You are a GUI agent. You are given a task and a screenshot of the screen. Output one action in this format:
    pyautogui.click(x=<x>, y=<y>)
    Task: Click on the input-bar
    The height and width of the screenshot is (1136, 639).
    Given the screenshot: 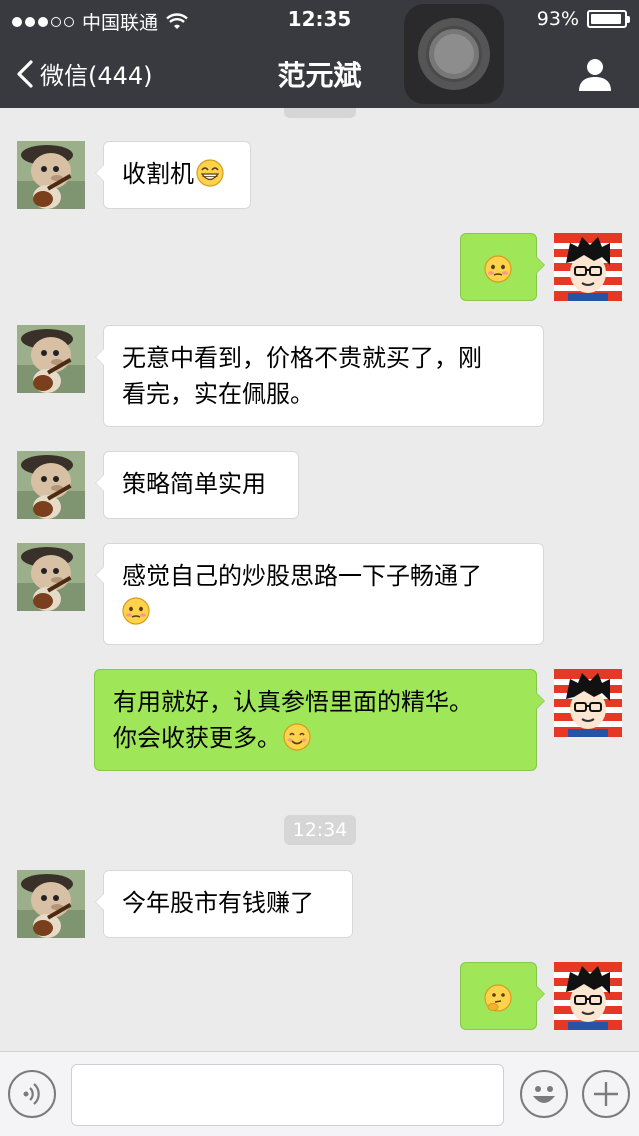 What is the action you would take?
    pyautogui.click(x=319, y=1093)
    